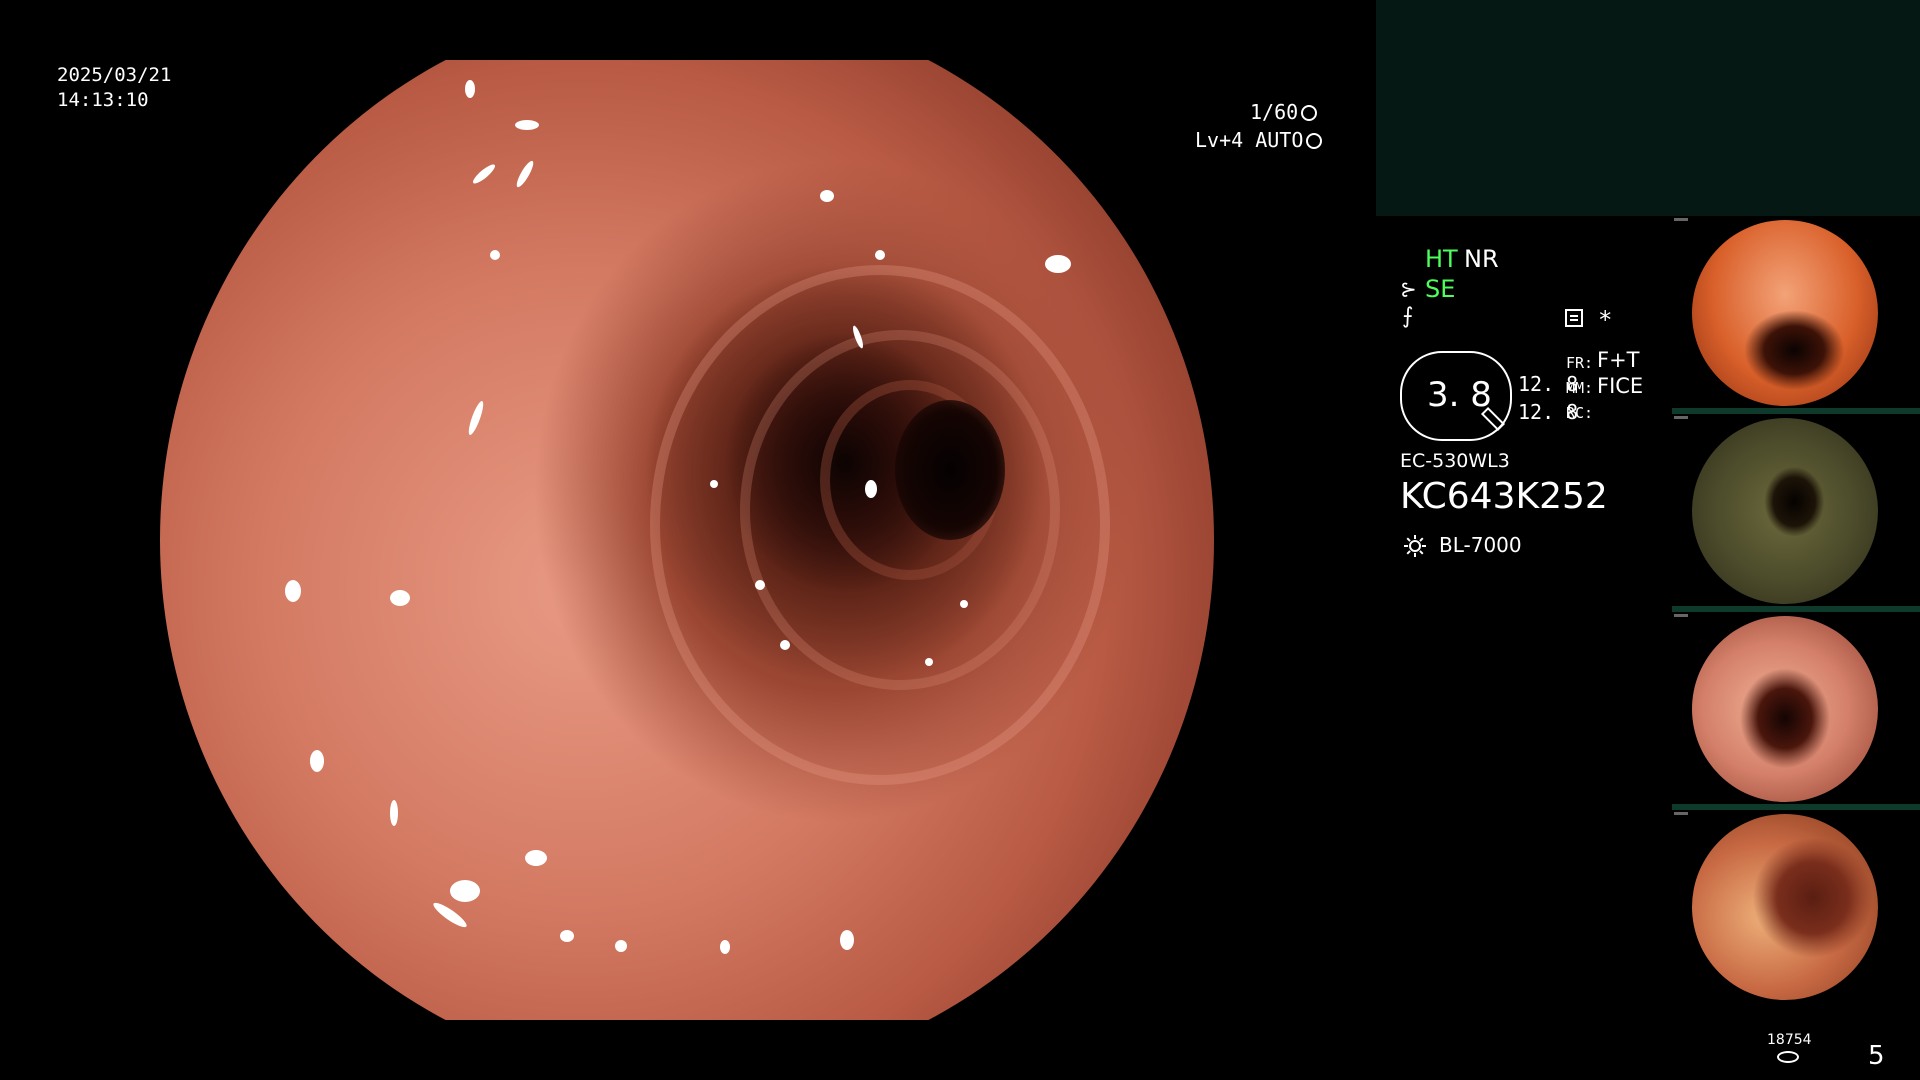 The image size is (1920, 1080). Describe the element at coordinates (1580, 363) in the screenshot. I see `fr-label: FR:` at that location.